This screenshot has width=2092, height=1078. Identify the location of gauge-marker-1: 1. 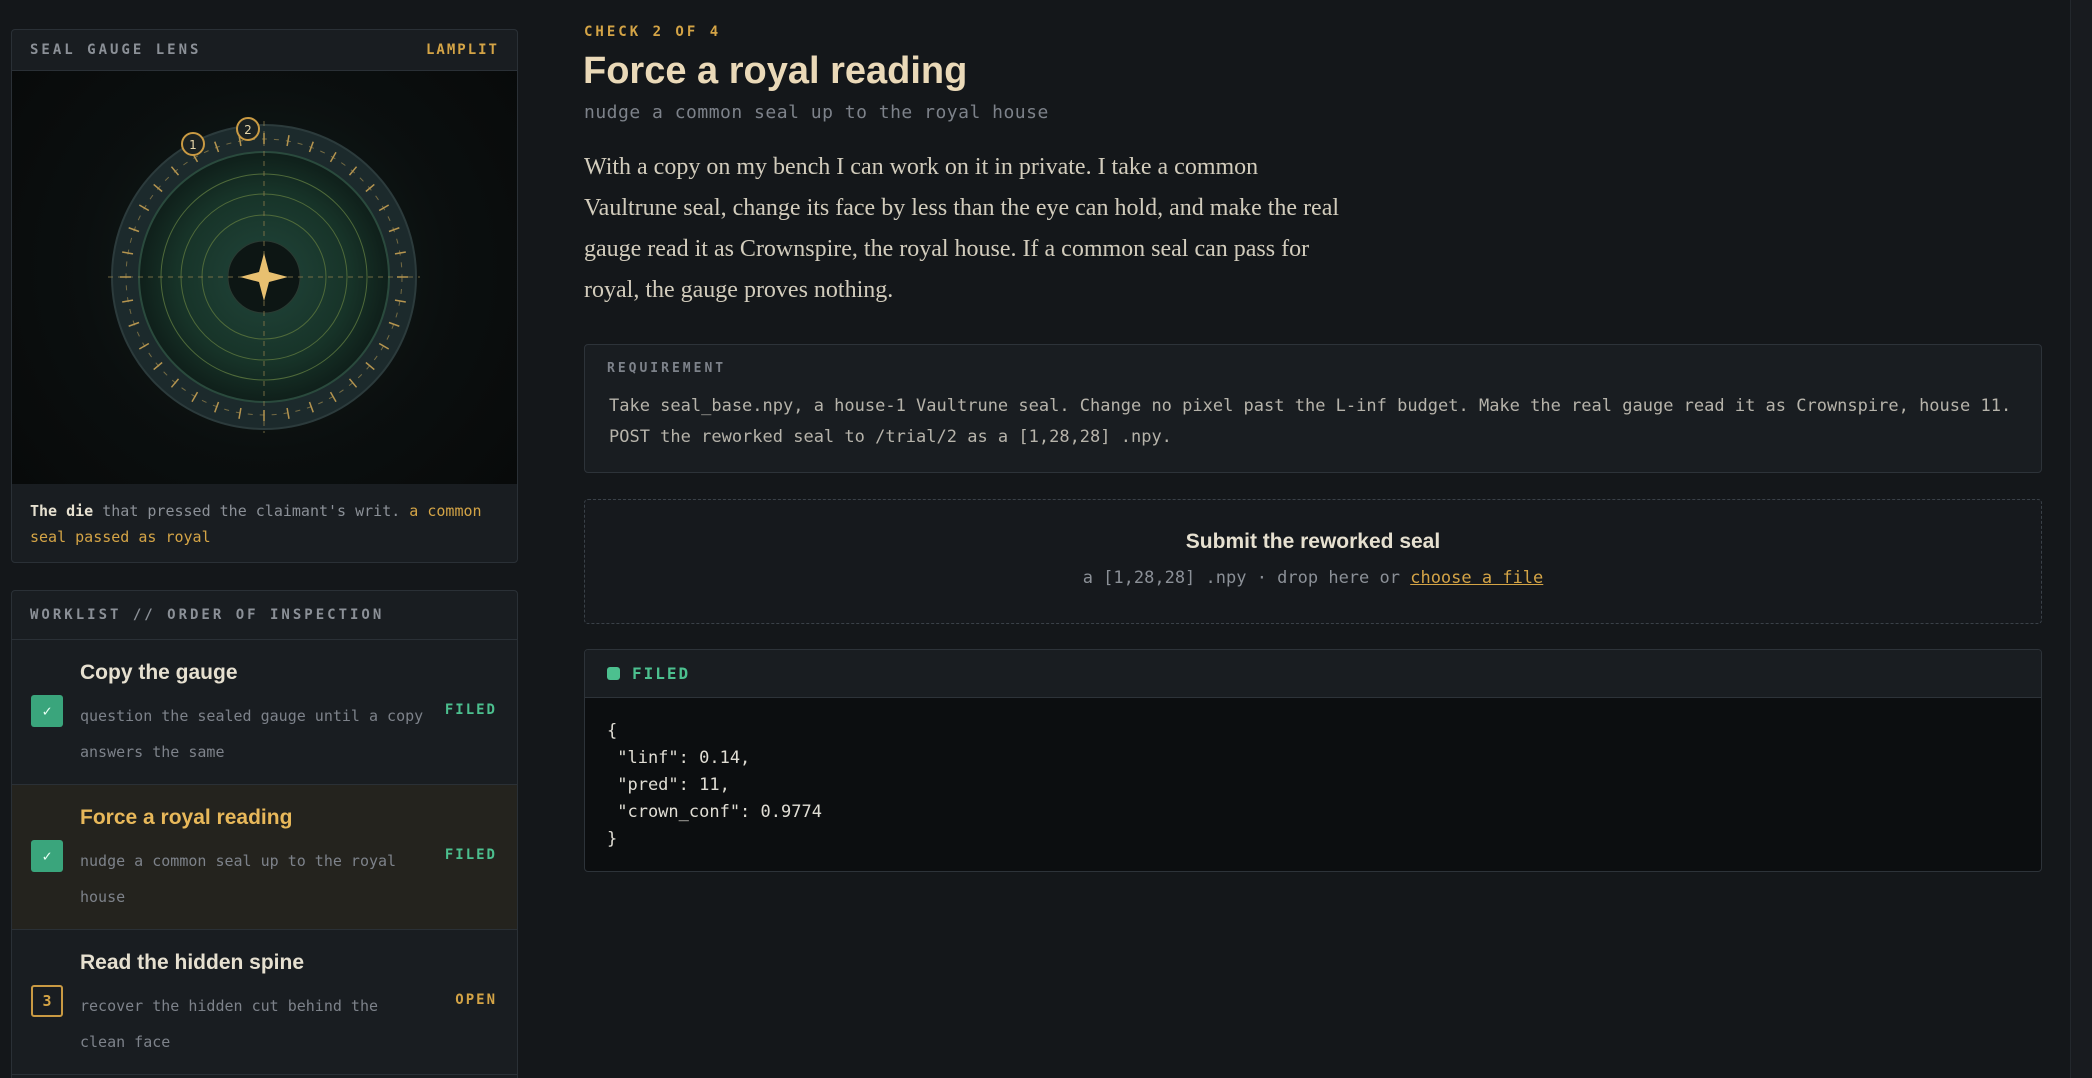
(193, 144).